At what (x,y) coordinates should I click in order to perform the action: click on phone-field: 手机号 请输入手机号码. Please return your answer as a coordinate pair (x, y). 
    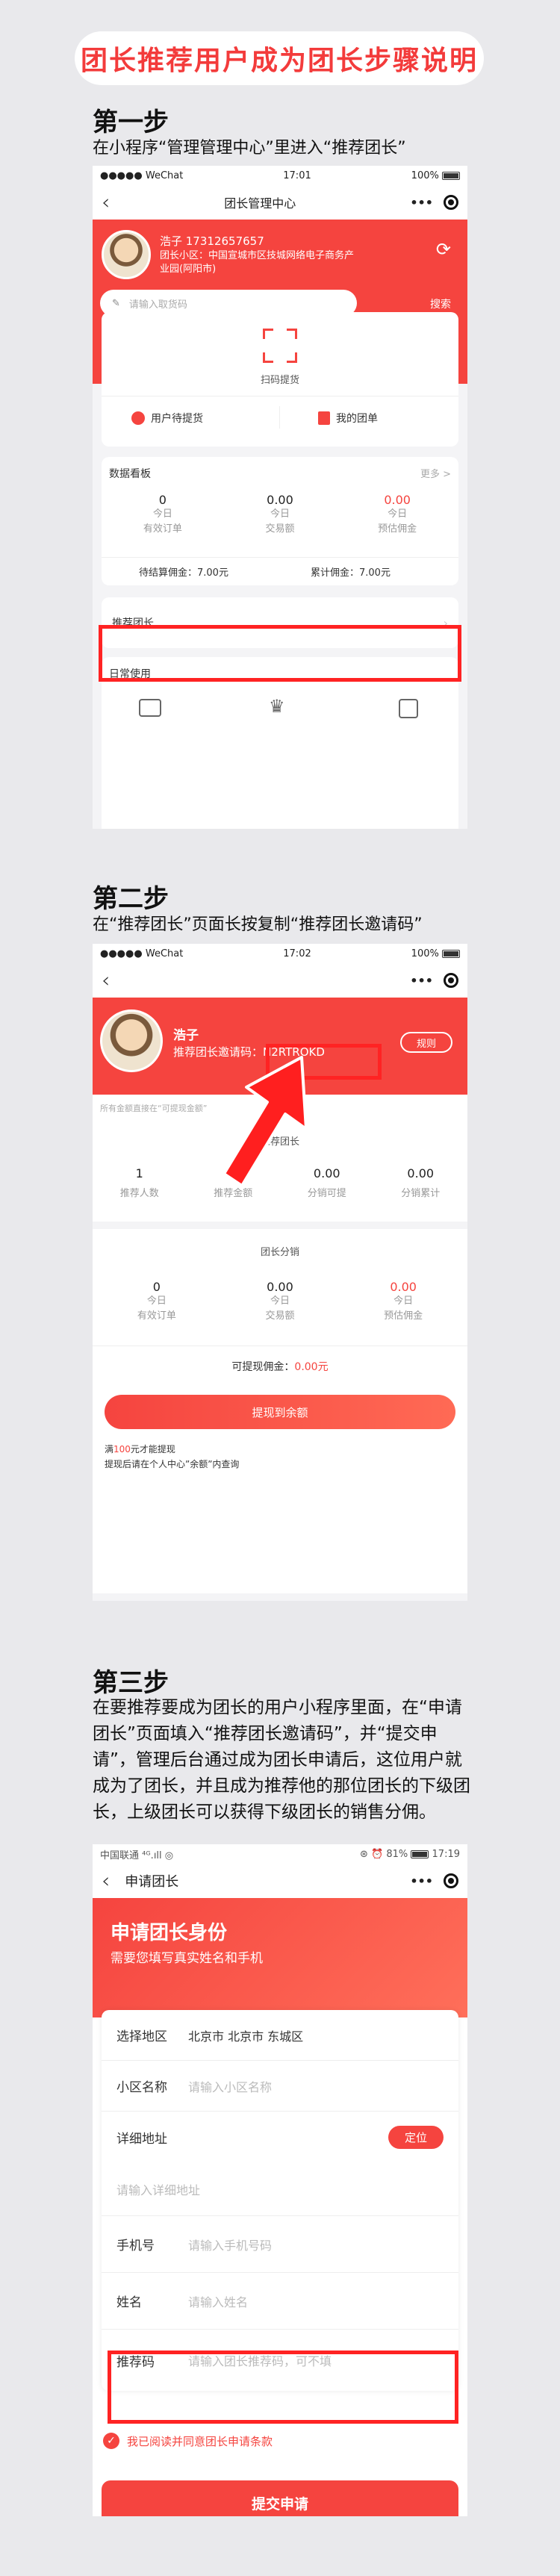
    Looking at the image, I should click on (280, 2244).